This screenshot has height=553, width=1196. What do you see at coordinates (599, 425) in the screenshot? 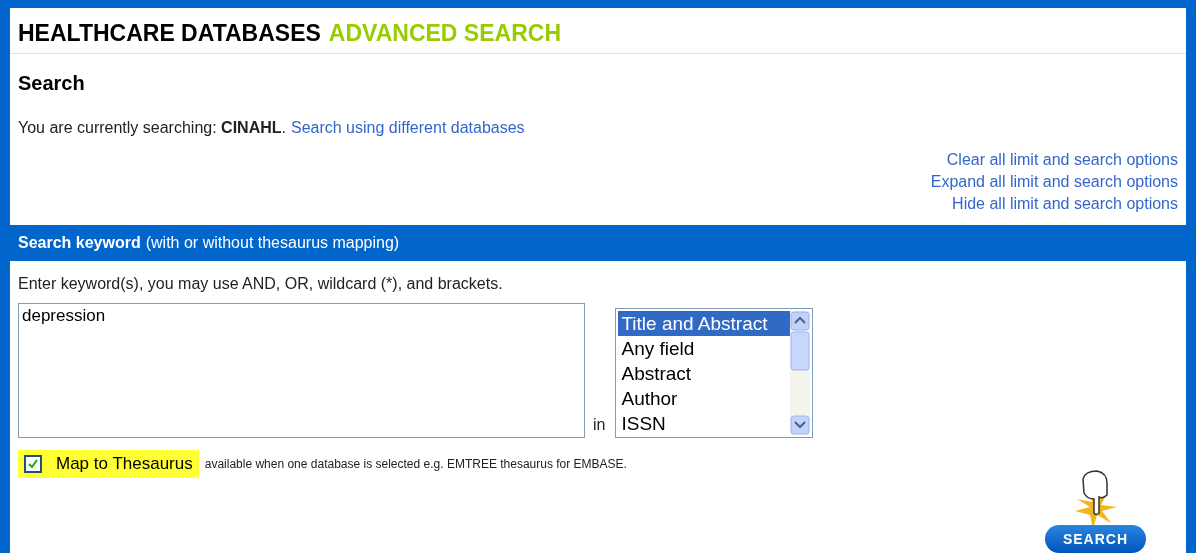
I see `in-label: in` at bounding box center [599, 425].